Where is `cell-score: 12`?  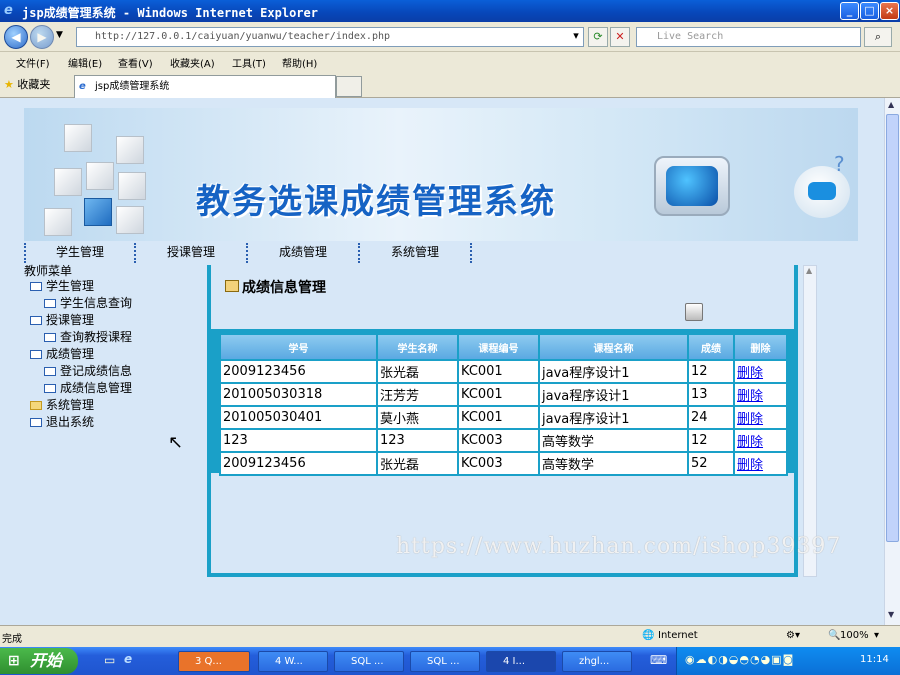 cell-score: 12 is located at coordinates (711, 440).